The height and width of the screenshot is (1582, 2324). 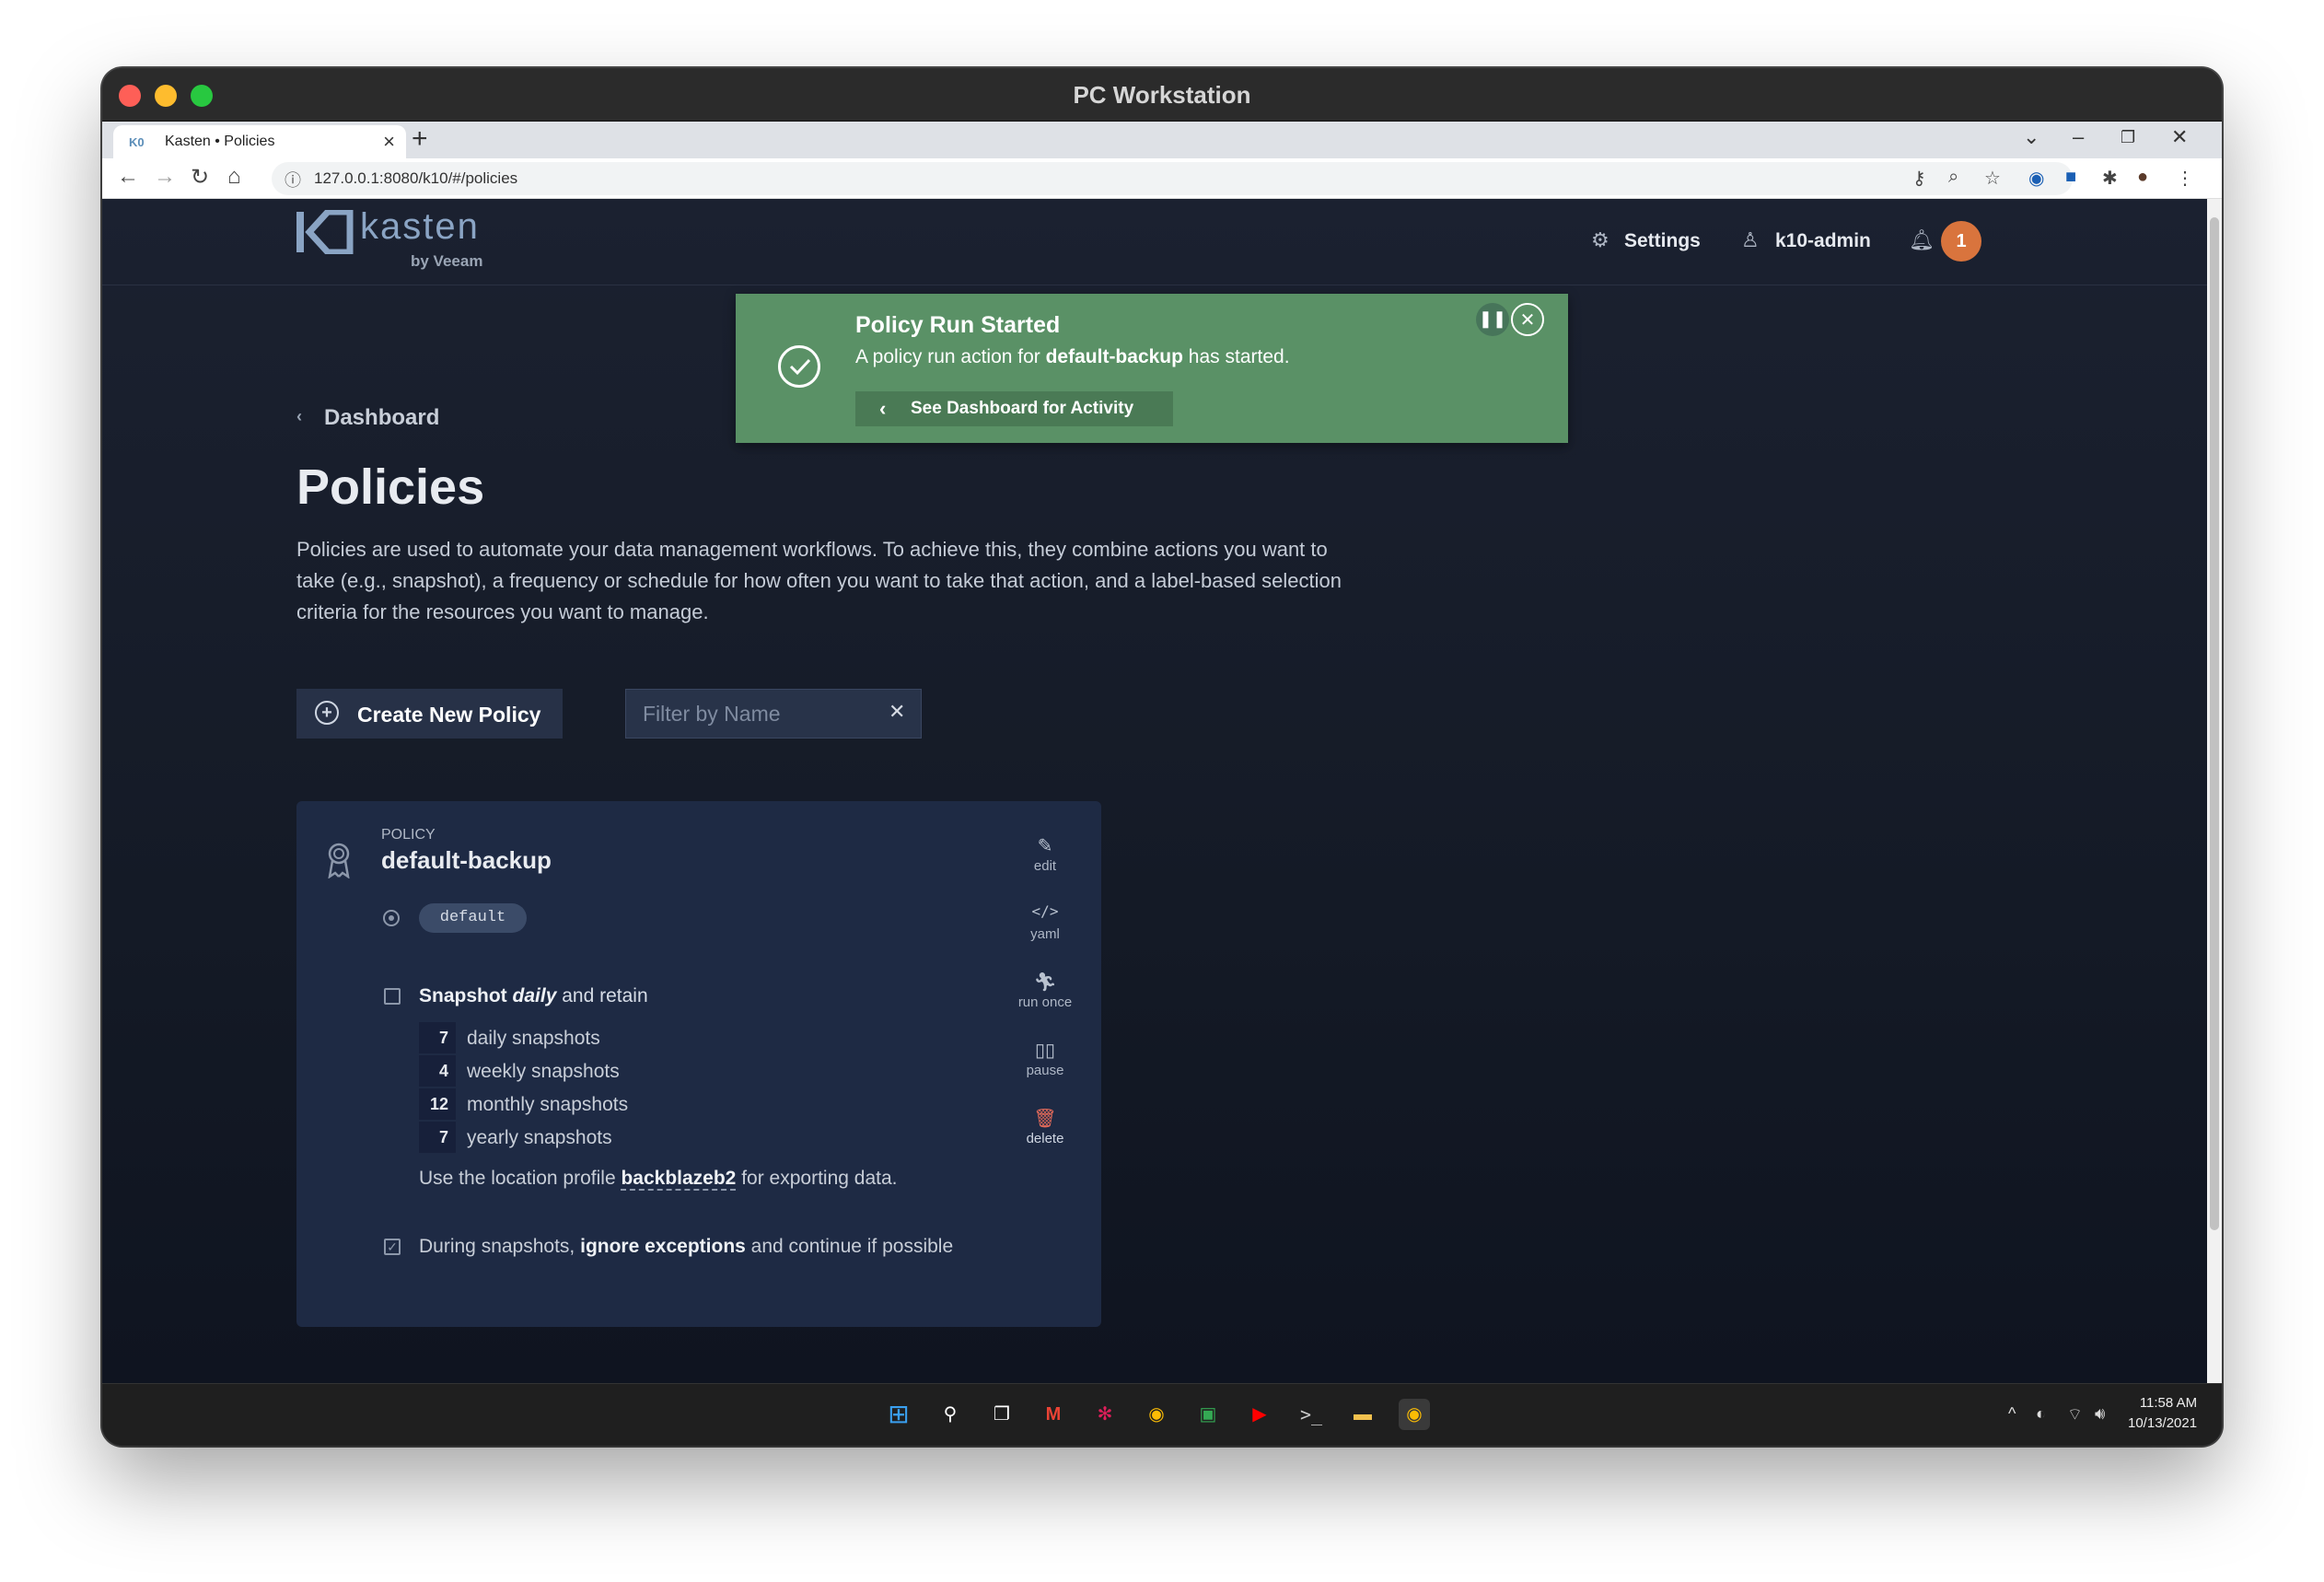 What do you see at coordinates (1045, 854) in the screenshot?
I see `edit-button: ✎ edit` at bounding box center [1045, 854].